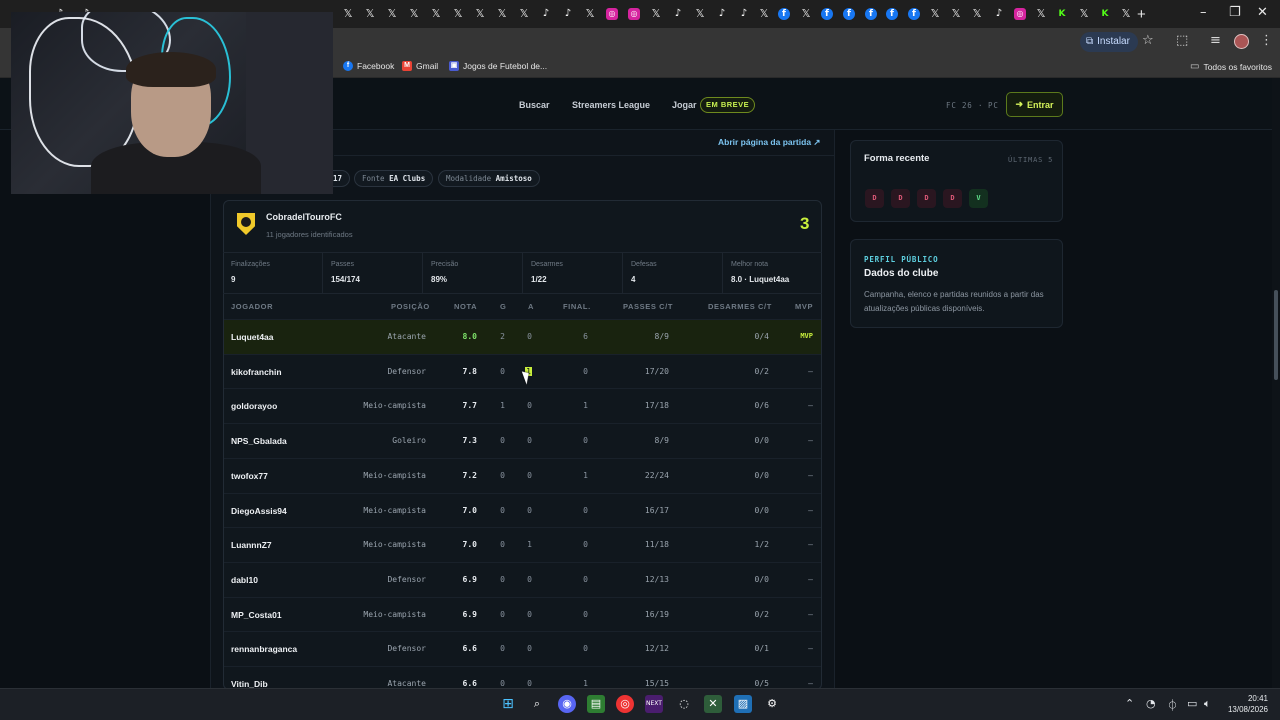 Image resolution: width=1280 pixels, height=720 pixels. What do you see at coordinates (1148, 40) in the screenshot?
I see `bookmark-star-icon: ☆` at bounding box center [1148, 40].